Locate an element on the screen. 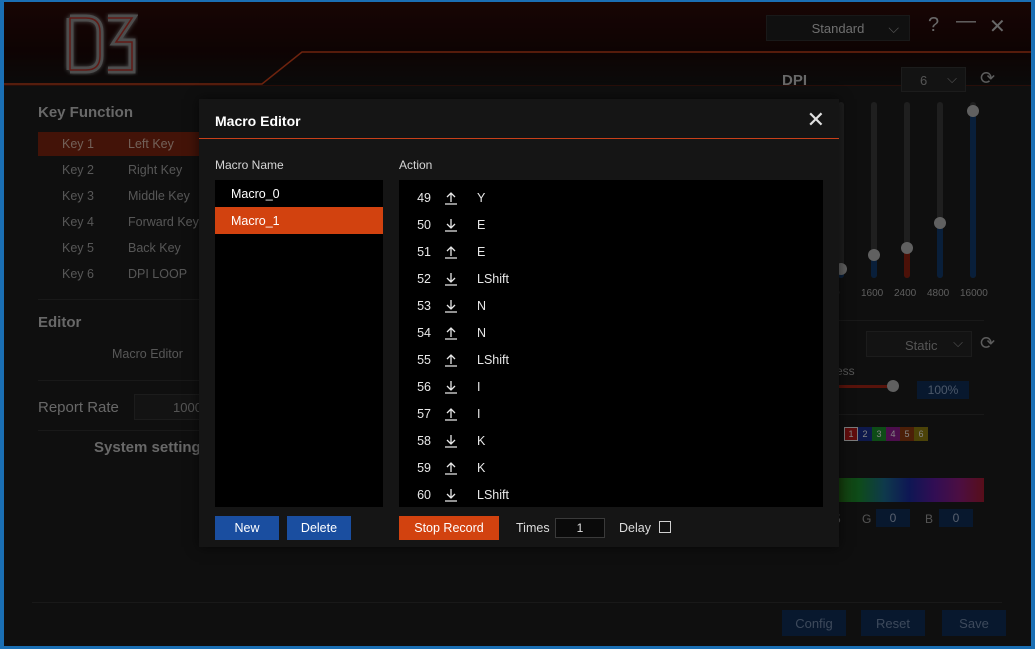  action-label: Action is located at coordinates (416, 165).